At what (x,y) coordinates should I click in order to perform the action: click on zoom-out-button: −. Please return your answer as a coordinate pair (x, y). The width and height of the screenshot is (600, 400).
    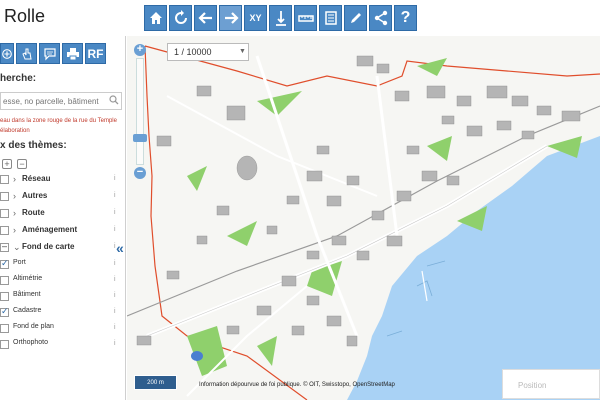
    Looking at the image, I should click on (140, 173).